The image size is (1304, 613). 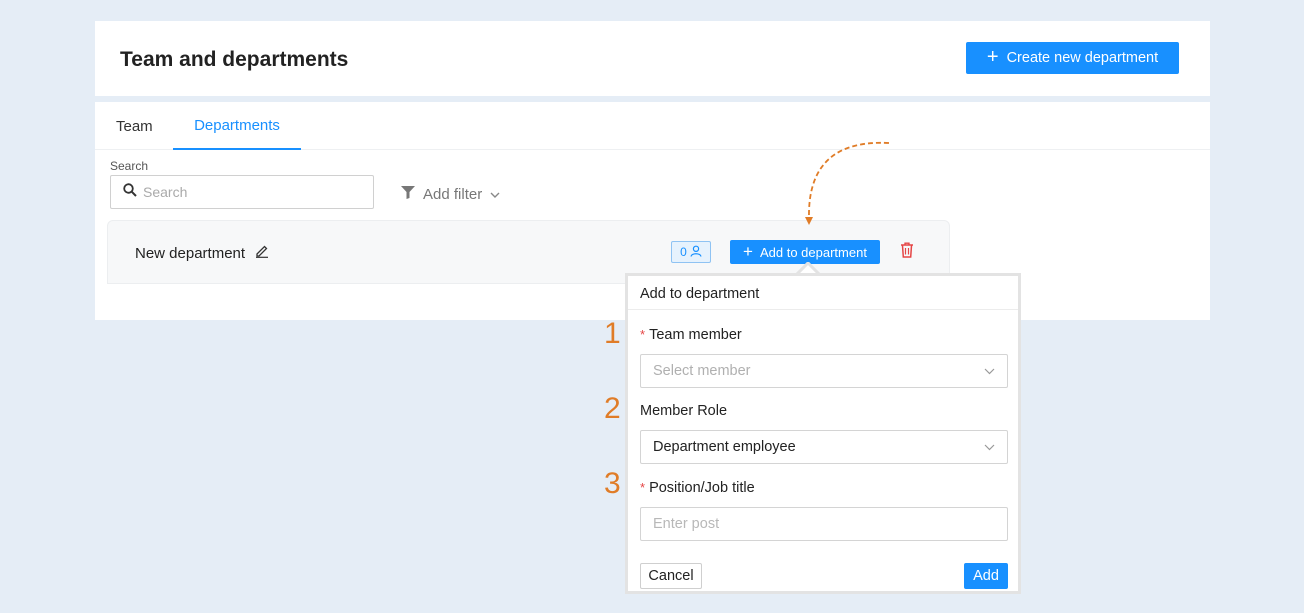 I want to click on member-role-label: Member Role, so click(x=684, y=411).